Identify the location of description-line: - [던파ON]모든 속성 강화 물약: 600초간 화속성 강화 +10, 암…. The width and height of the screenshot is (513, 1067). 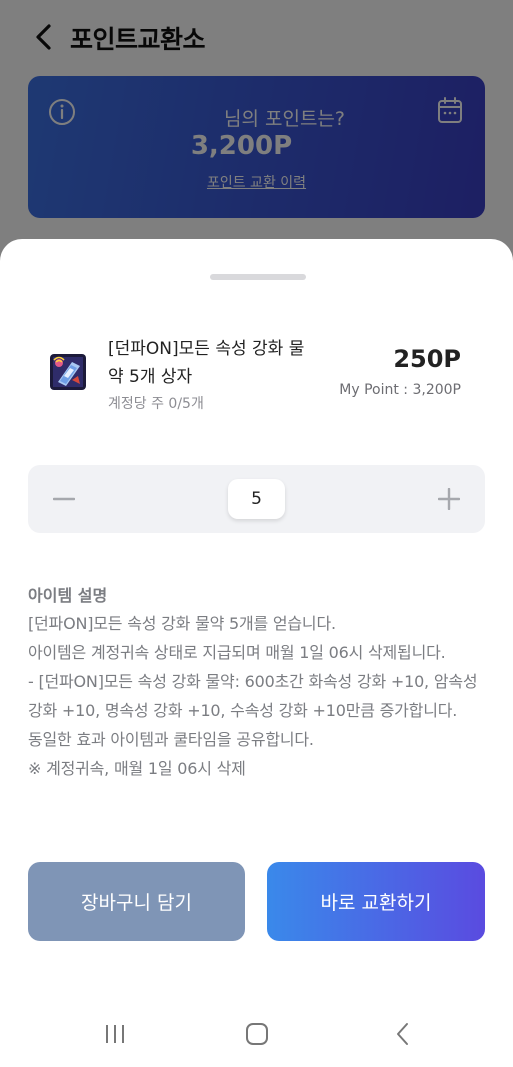
(253, 696).